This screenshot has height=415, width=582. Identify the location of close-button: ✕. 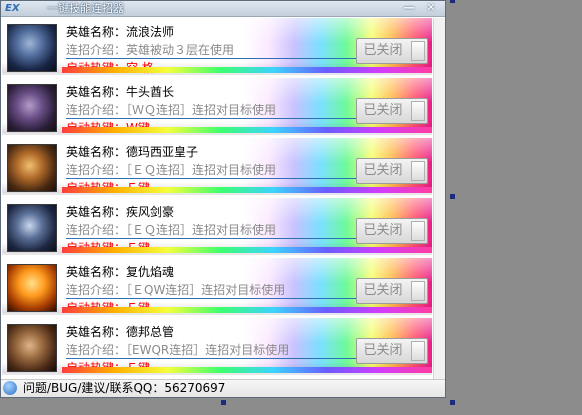
(431, 8).